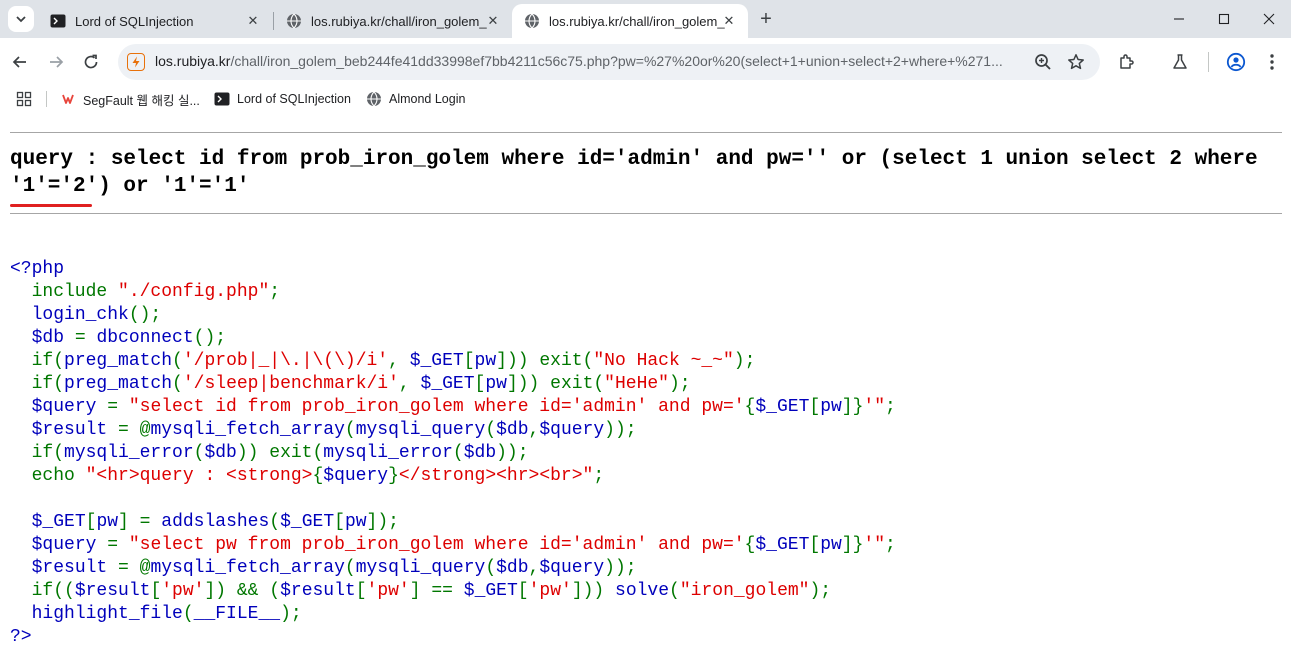 This screenshot has height=670, width=1291. I want to click on toolbar-divider, so click(1208, 62).